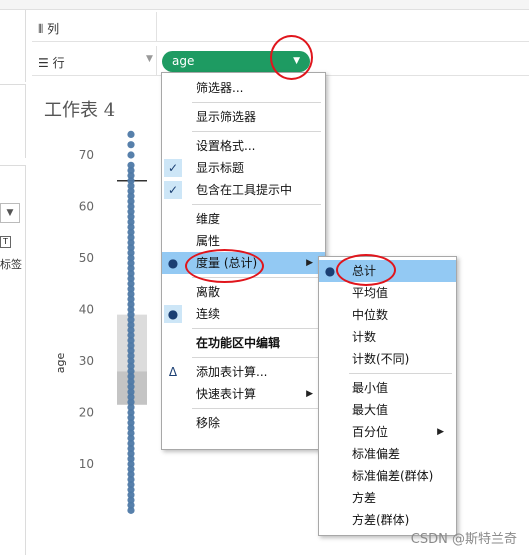 This screenshot has width=529, height=555. What do you see at coordinates (381, 520) in the screenshot?
I see `menu-item-label: 方差(群体)` at bounding box center [381, 520].